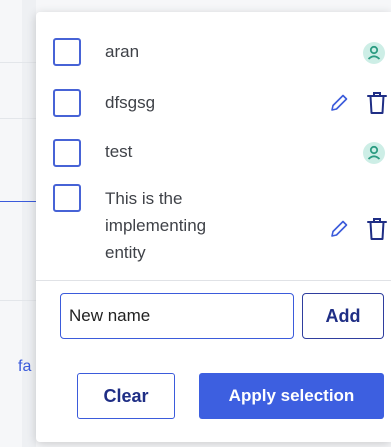 Image resolution: width=391 pixels, height=447 pixels. What do you see at coordinates (126, 396) in the screenshot?
I see `clear-button: Clear` at bounding box center [126, 396].